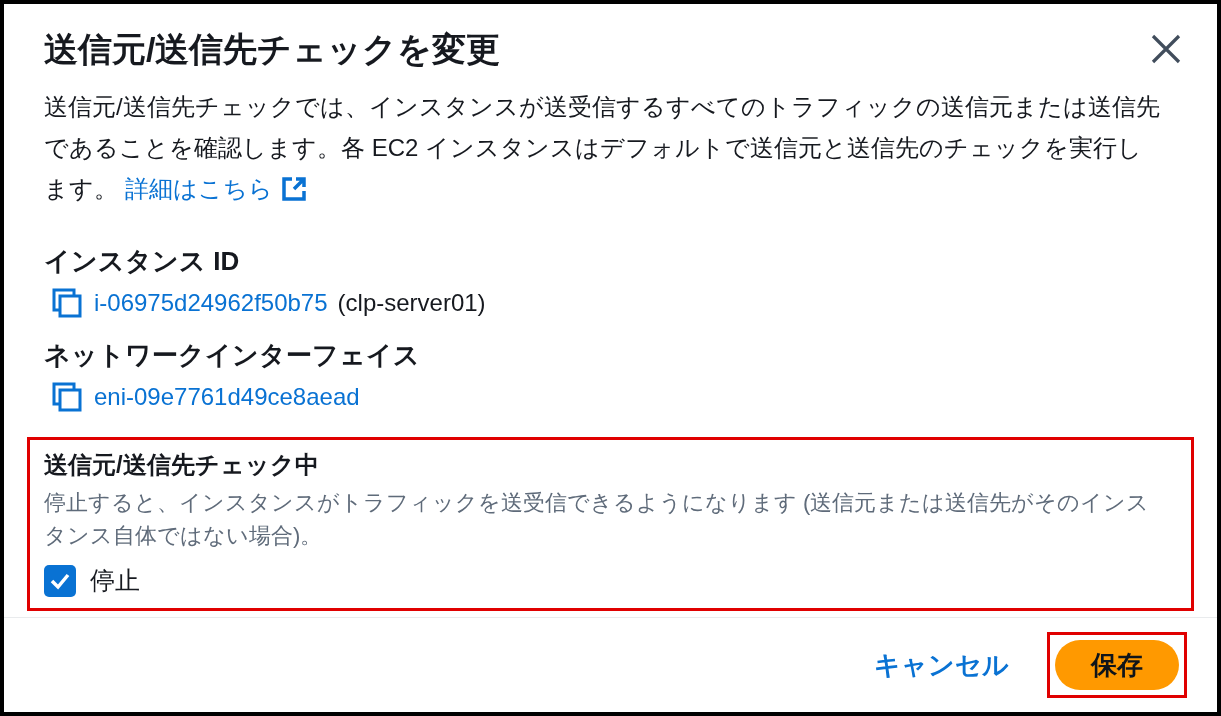 Image resolution: width=1221 pixels, height=716 pixels. Describe the element at coordinates (1166, 49) in the screenshot. I see `close-icon` at that location.